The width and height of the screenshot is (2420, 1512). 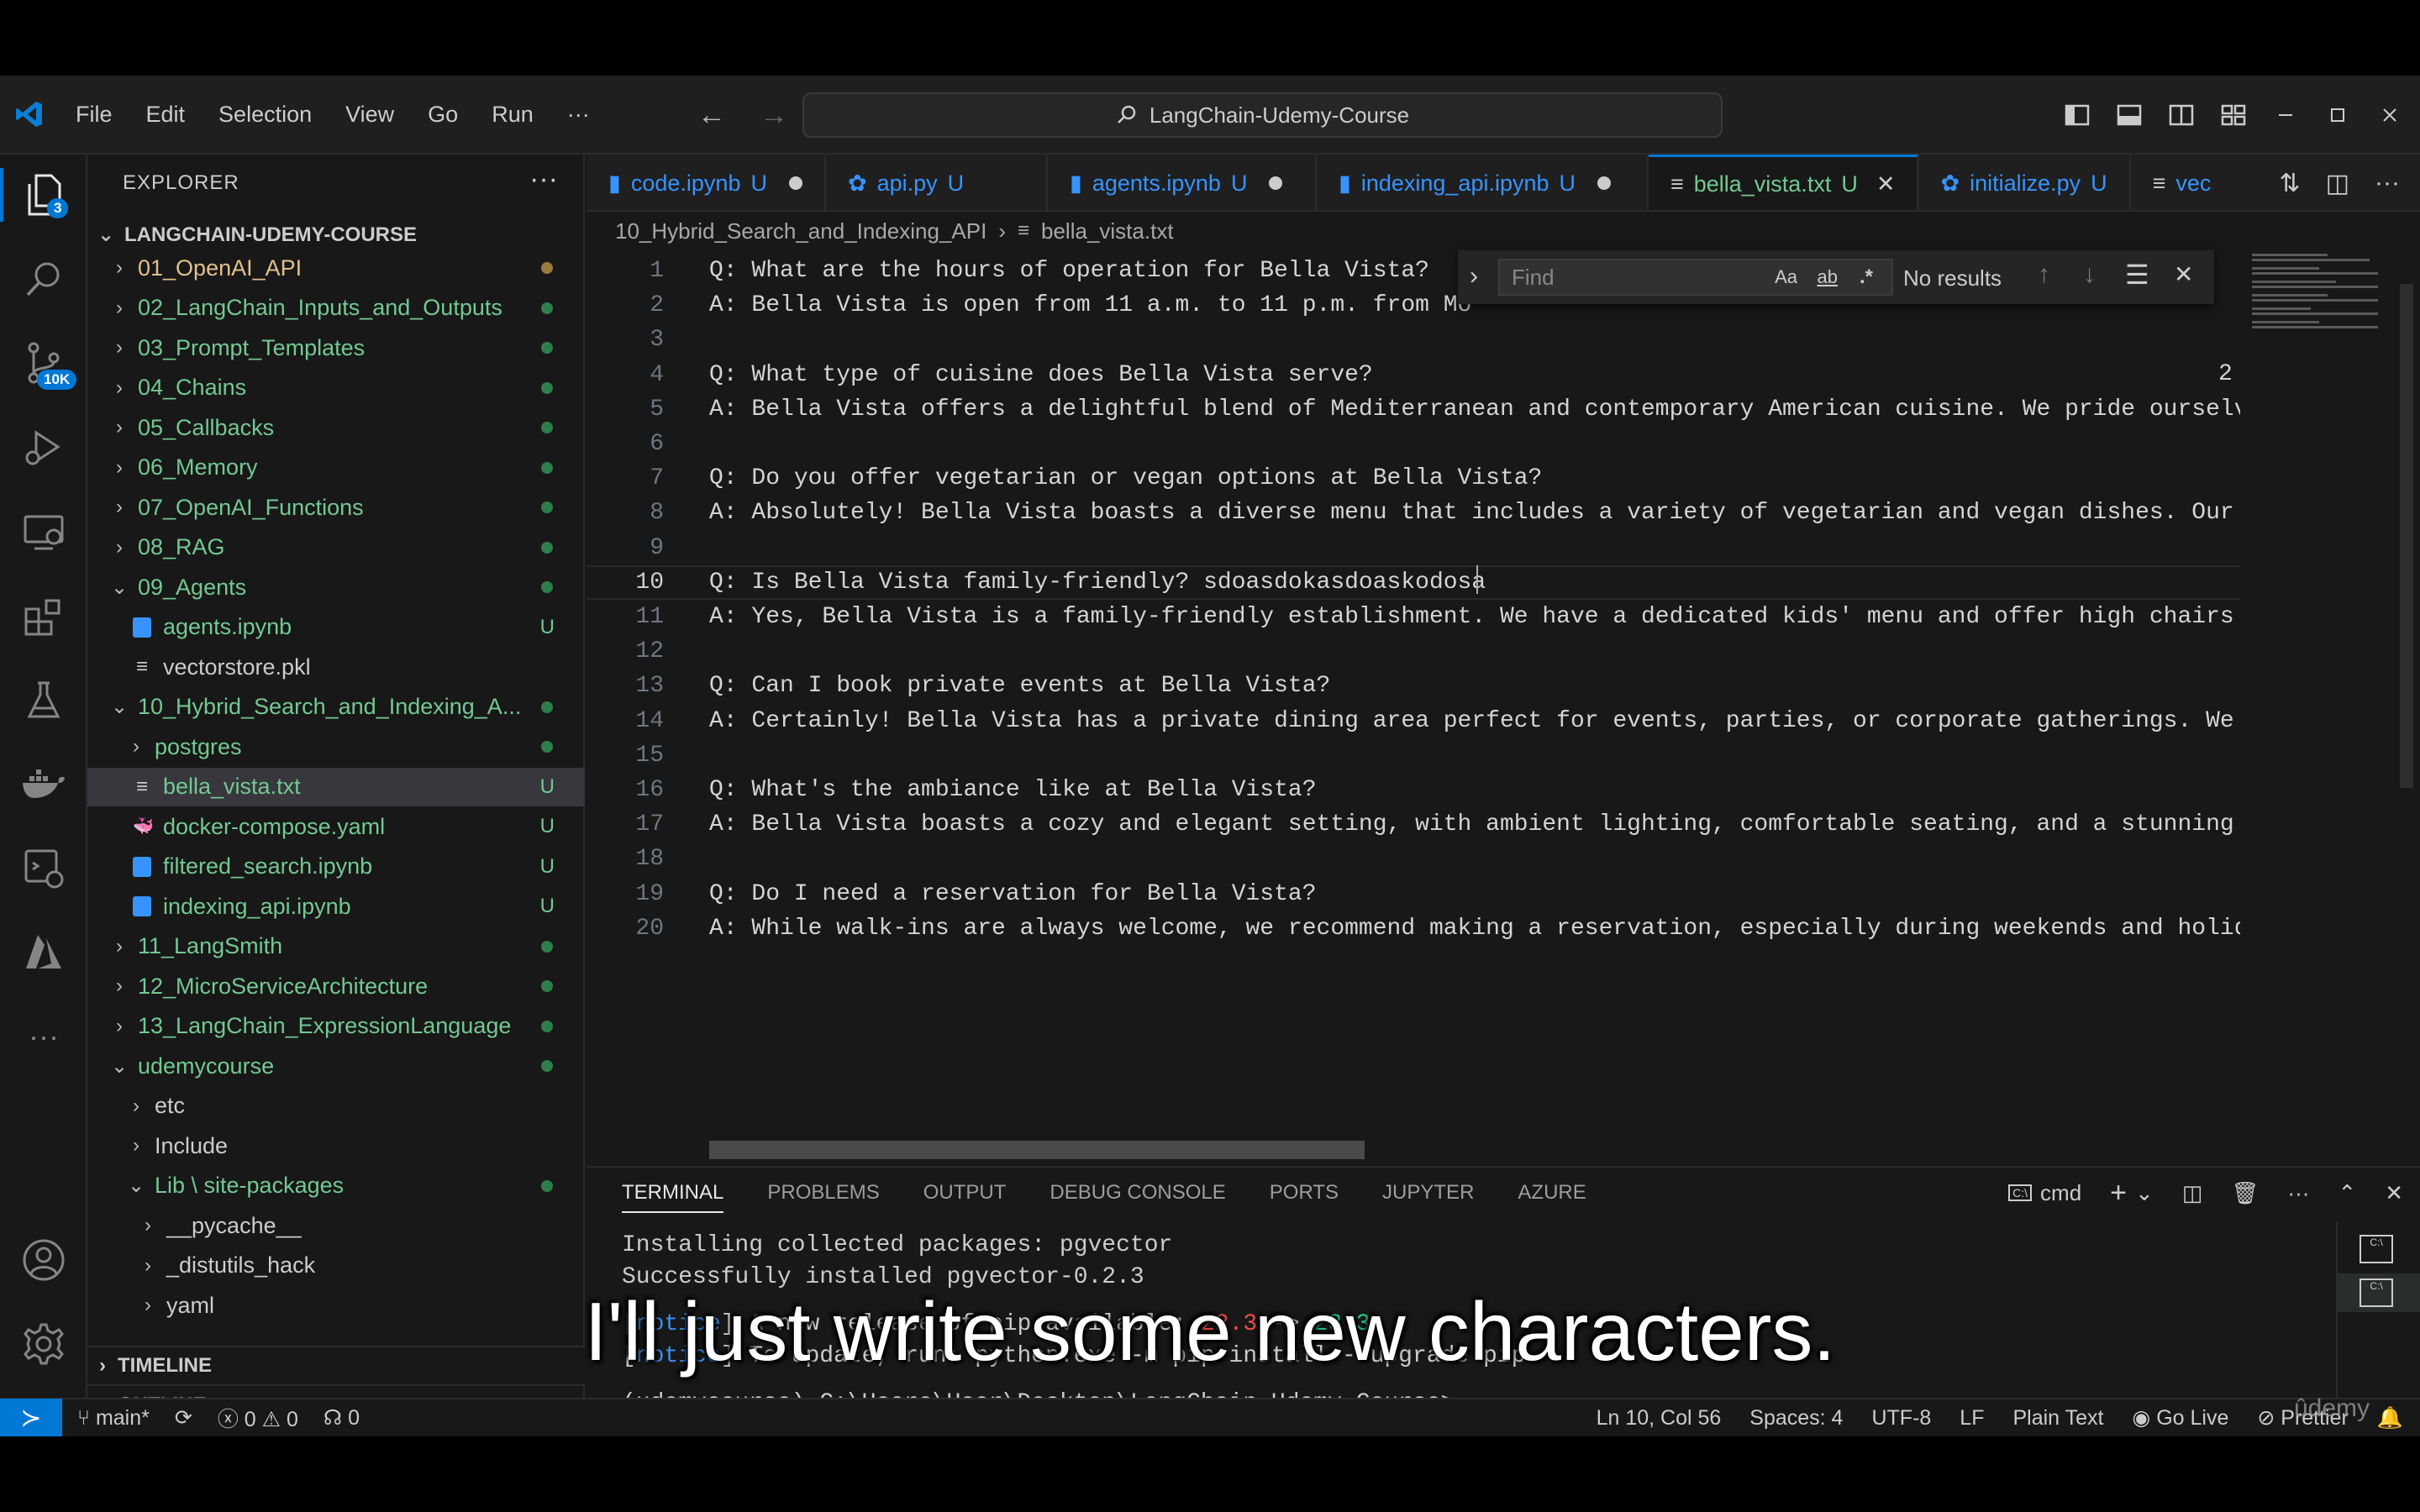 What do you see at coordinates (47, 363) in the screenshot?
I see `source-control-icon: 10K` at bounding box center [47, 363].